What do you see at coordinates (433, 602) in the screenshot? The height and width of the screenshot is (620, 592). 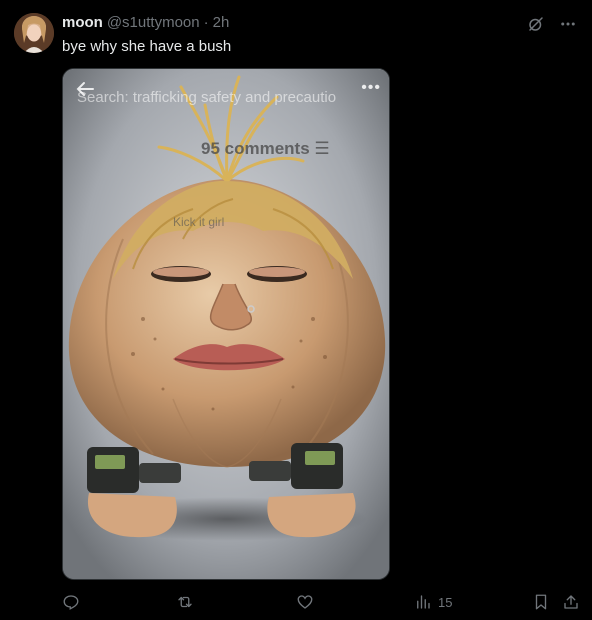 I see `views-button: 15` at bounding box center [433, 602].